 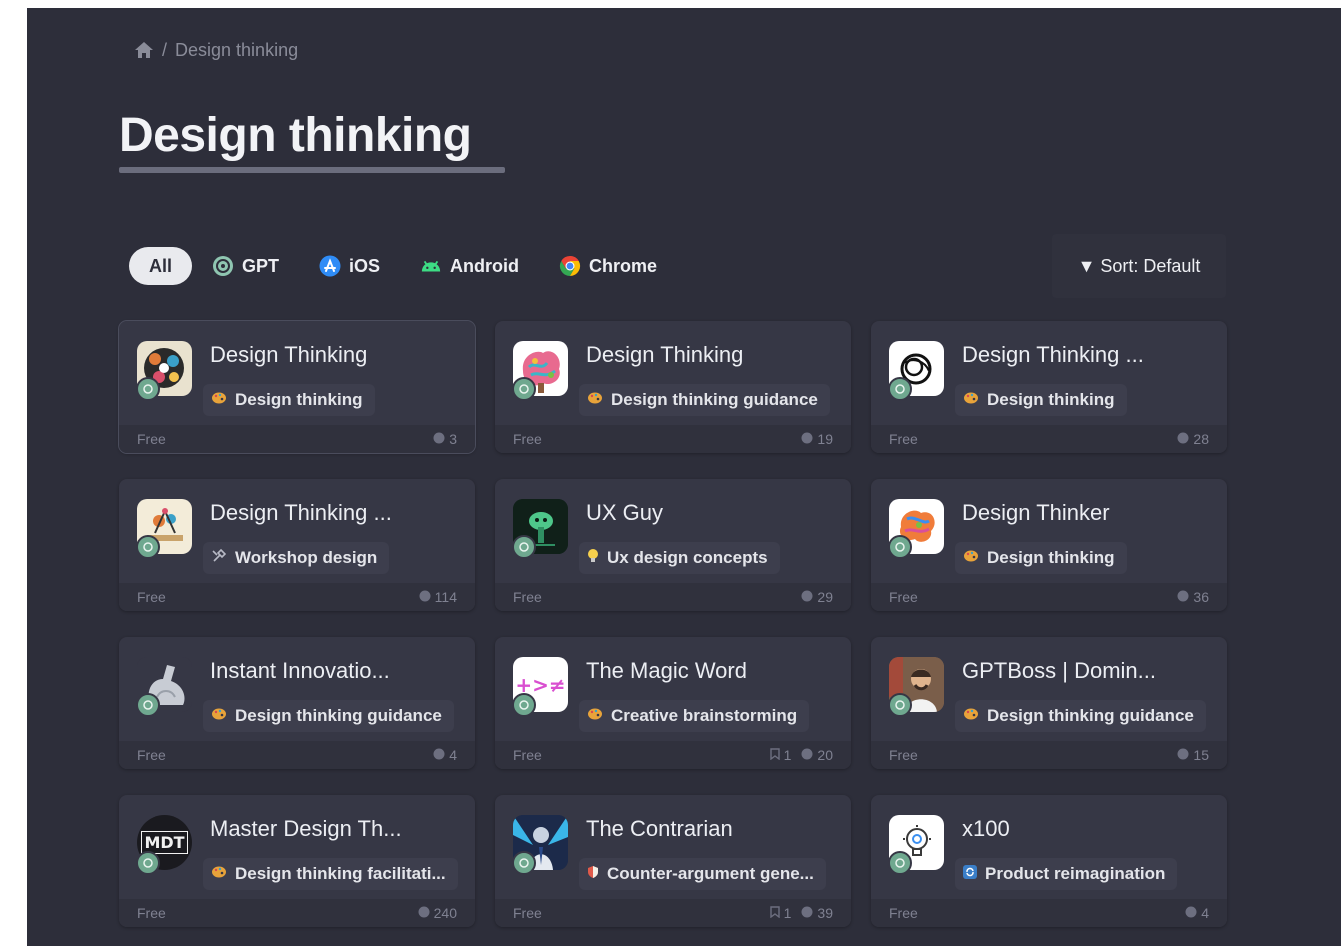 What do you see at coordinates (144, 50) in the screenshot?
I see `home-icon` at bounding box center [144, 50].